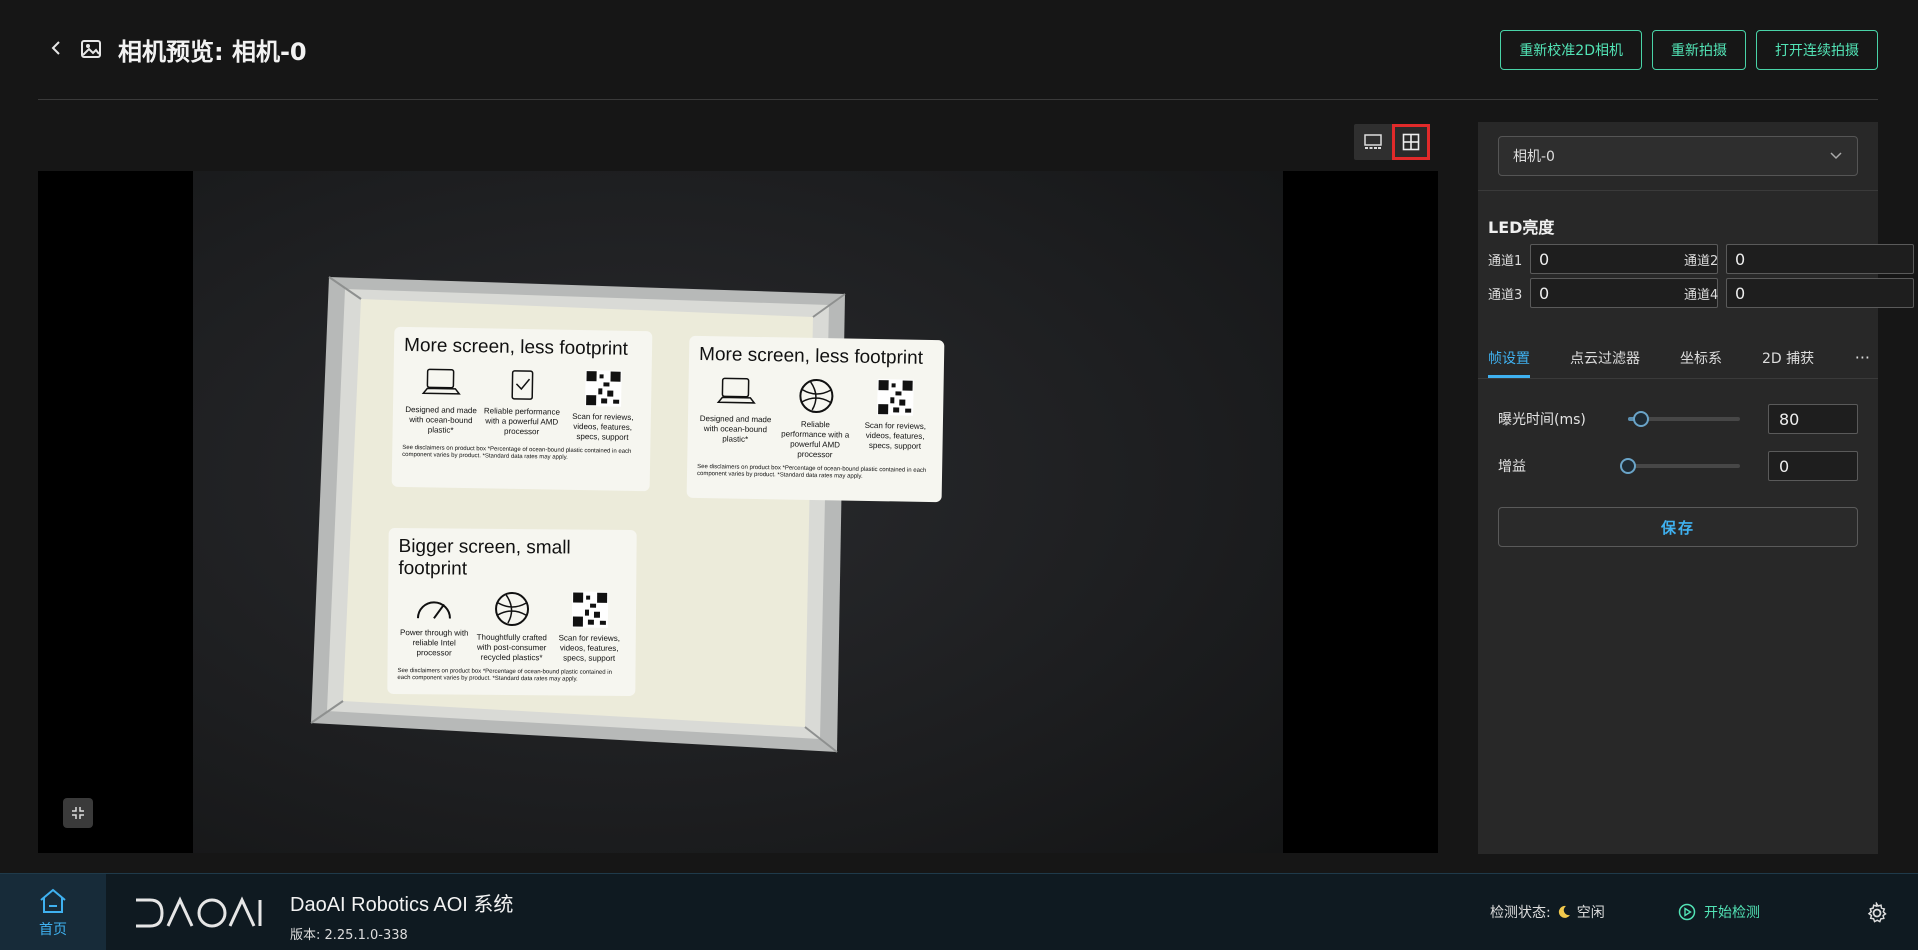 The image size is (1918, 950). Describe the element at coordinates (1862, 357) in the screenshot. I see `more-tabs-icon: ···` at that location.